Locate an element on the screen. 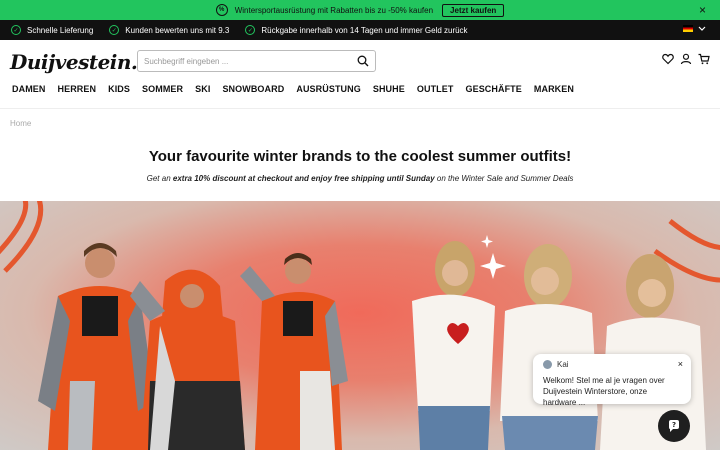 The width and height of the screenshot is (720, 450). language-selector is located at coordinates (694, 28).